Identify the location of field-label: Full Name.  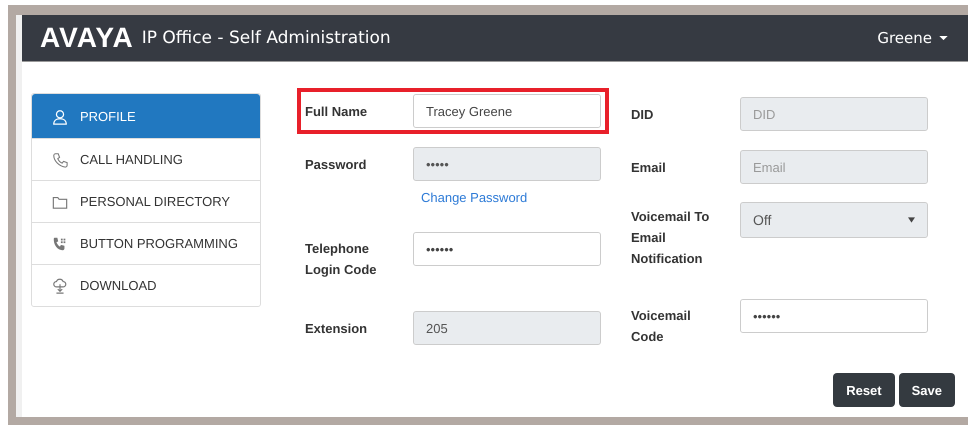
(336, 112).